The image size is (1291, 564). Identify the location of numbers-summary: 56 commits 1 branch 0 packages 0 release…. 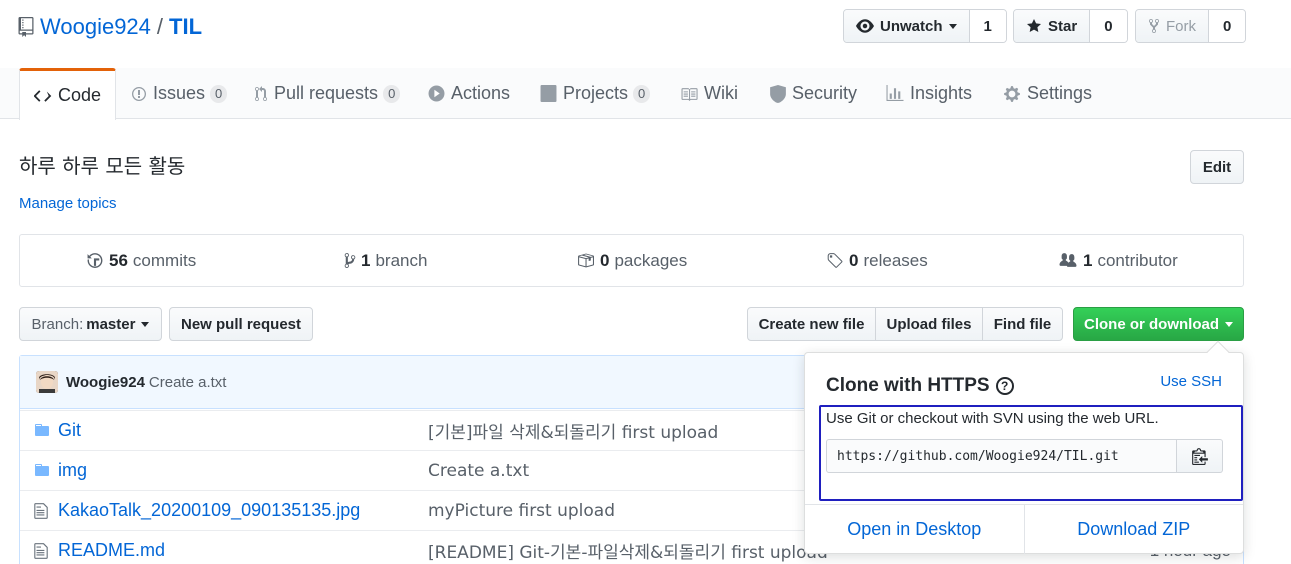
(631, 260).